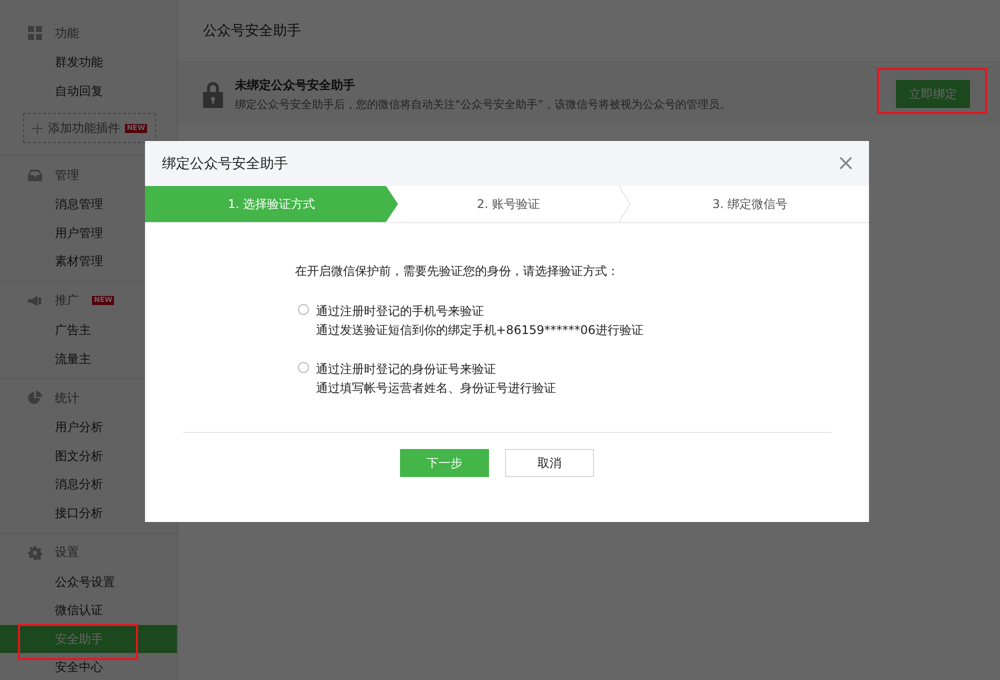 The height and width of the screenshot is (680, 1000). I want to click on dialog-title: 绑定公众号安全助手, so click(225, 163).